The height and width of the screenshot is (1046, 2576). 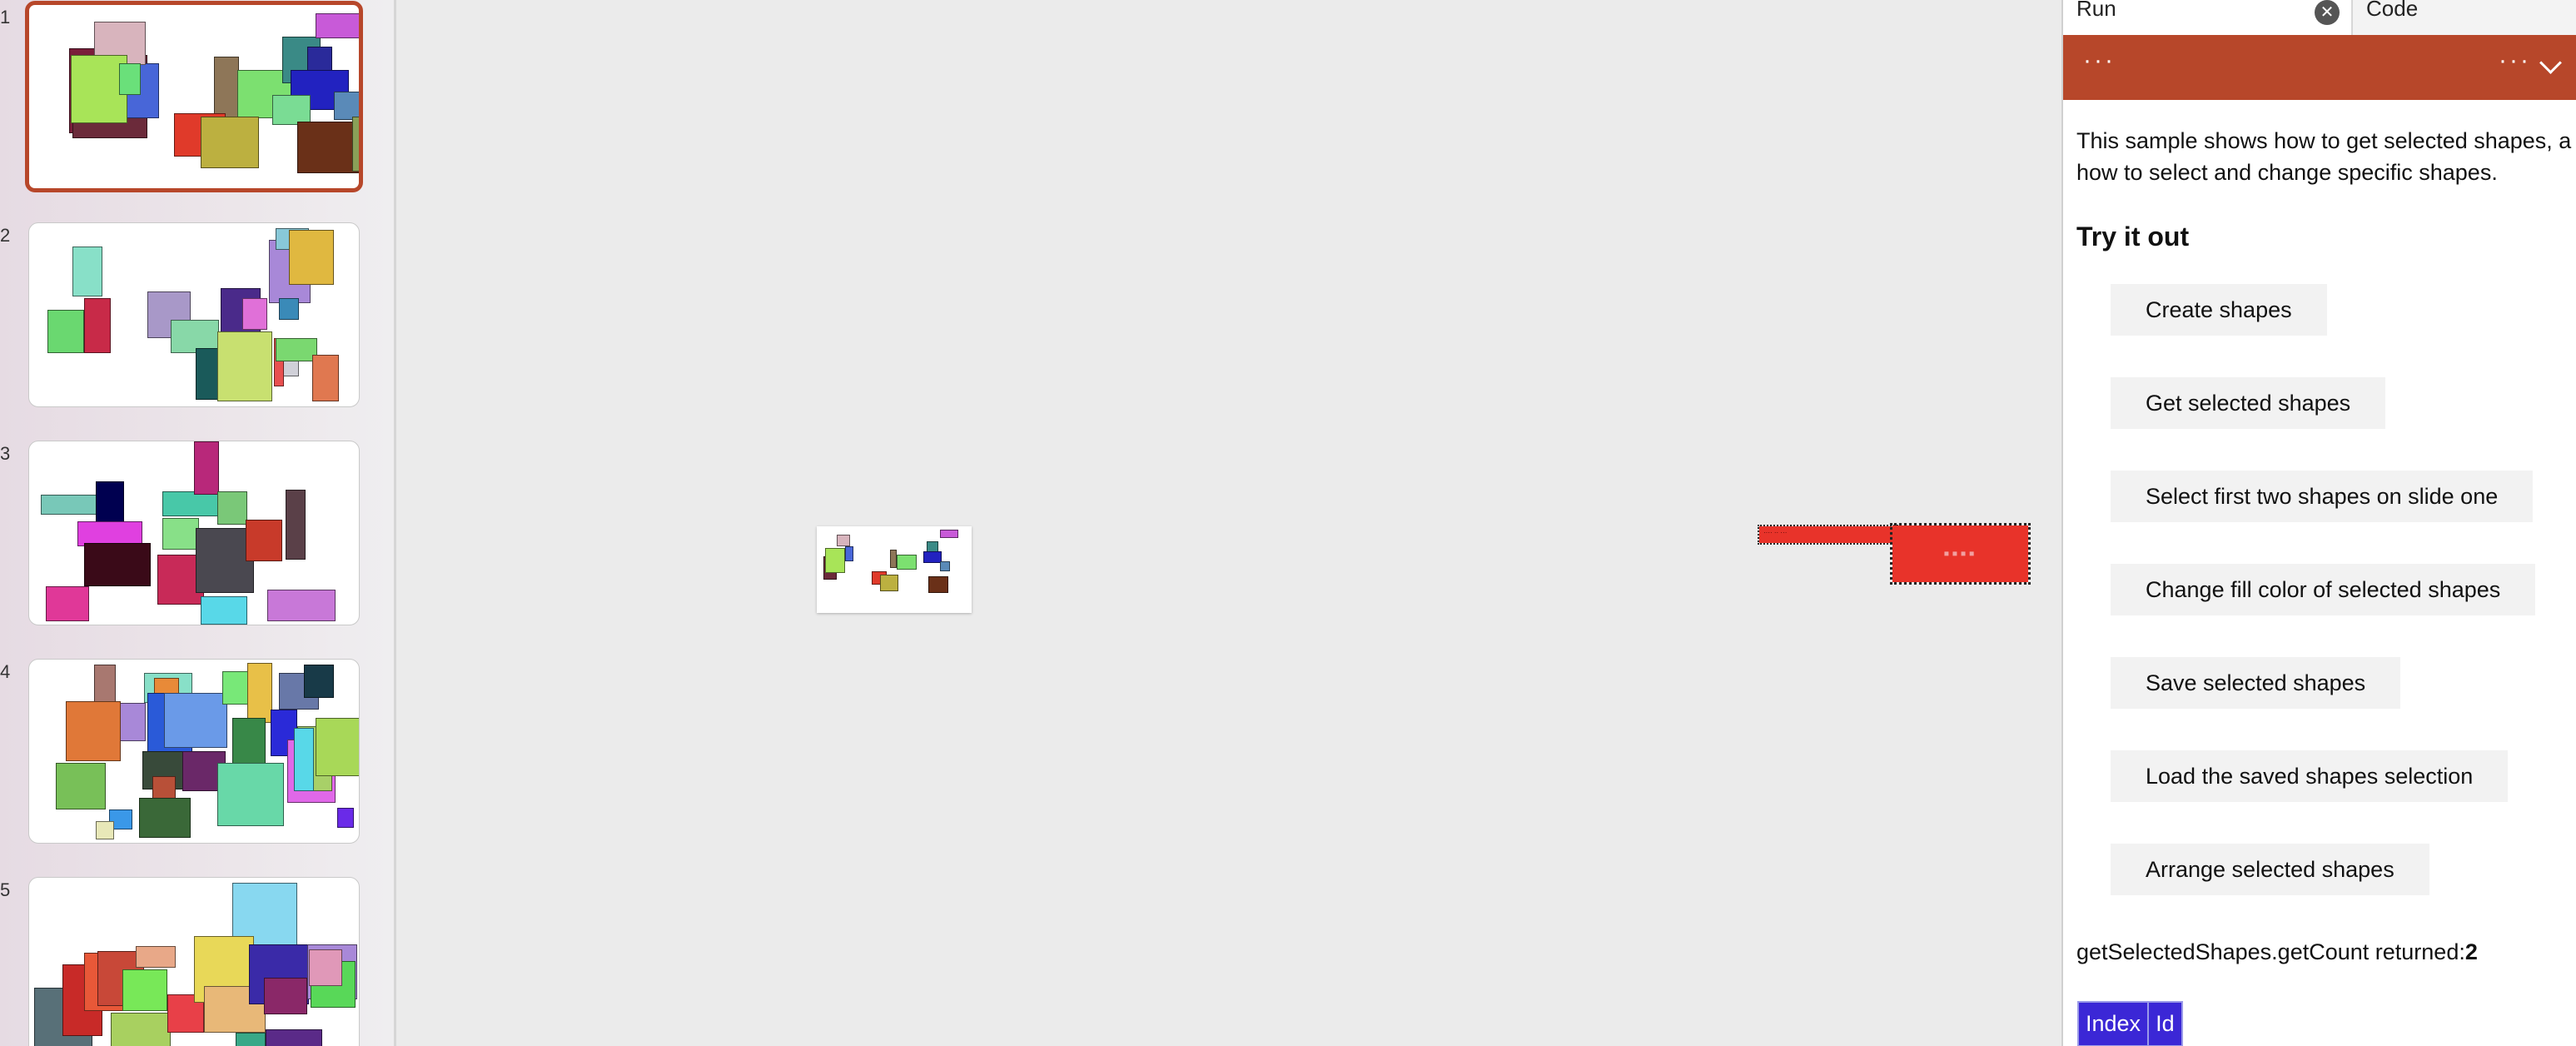 What do you see at coordinates (2550, 63) in the screenshot?
I see `chevron-down-icon` at bounding box center [2550, 63].